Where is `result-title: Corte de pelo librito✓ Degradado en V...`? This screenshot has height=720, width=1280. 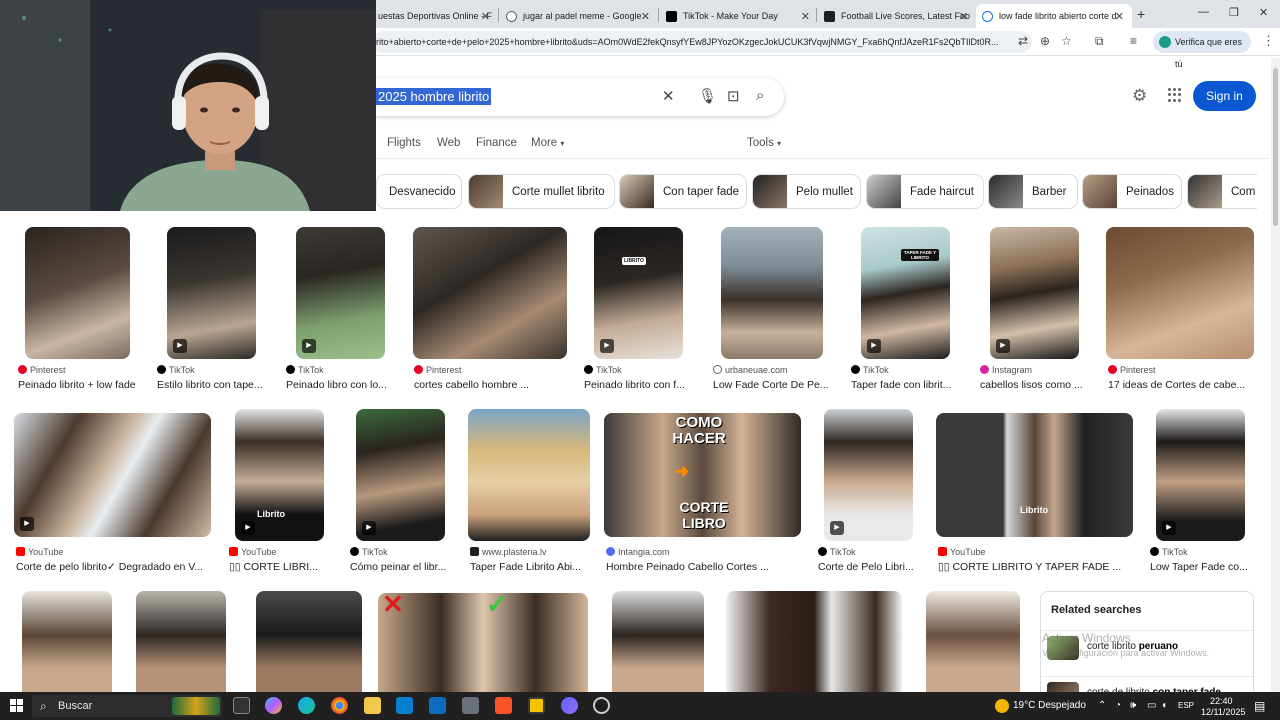 result-title: Corte de pelo librito✓ Degradado en V... is located at coordinates (114, 567).